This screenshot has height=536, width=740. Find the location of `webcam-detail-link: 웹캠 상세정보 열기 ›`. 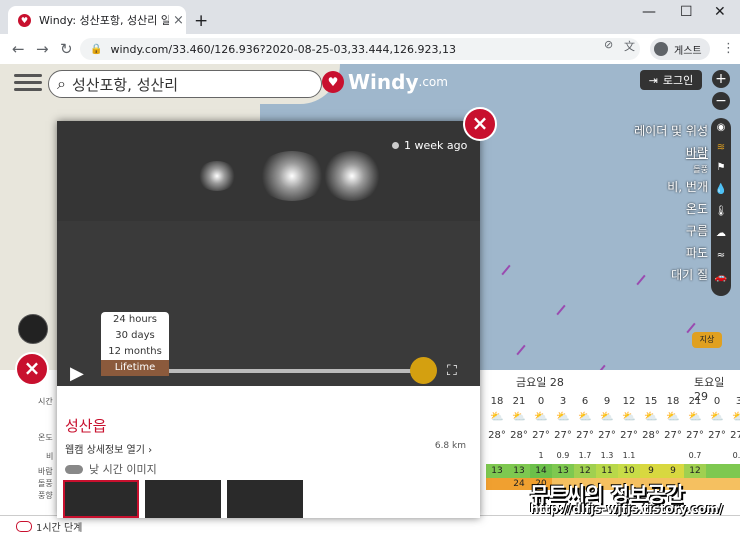

webcam-detail-link: 웹캠 상세정보 열기 › is located at coordinates (108, 448).